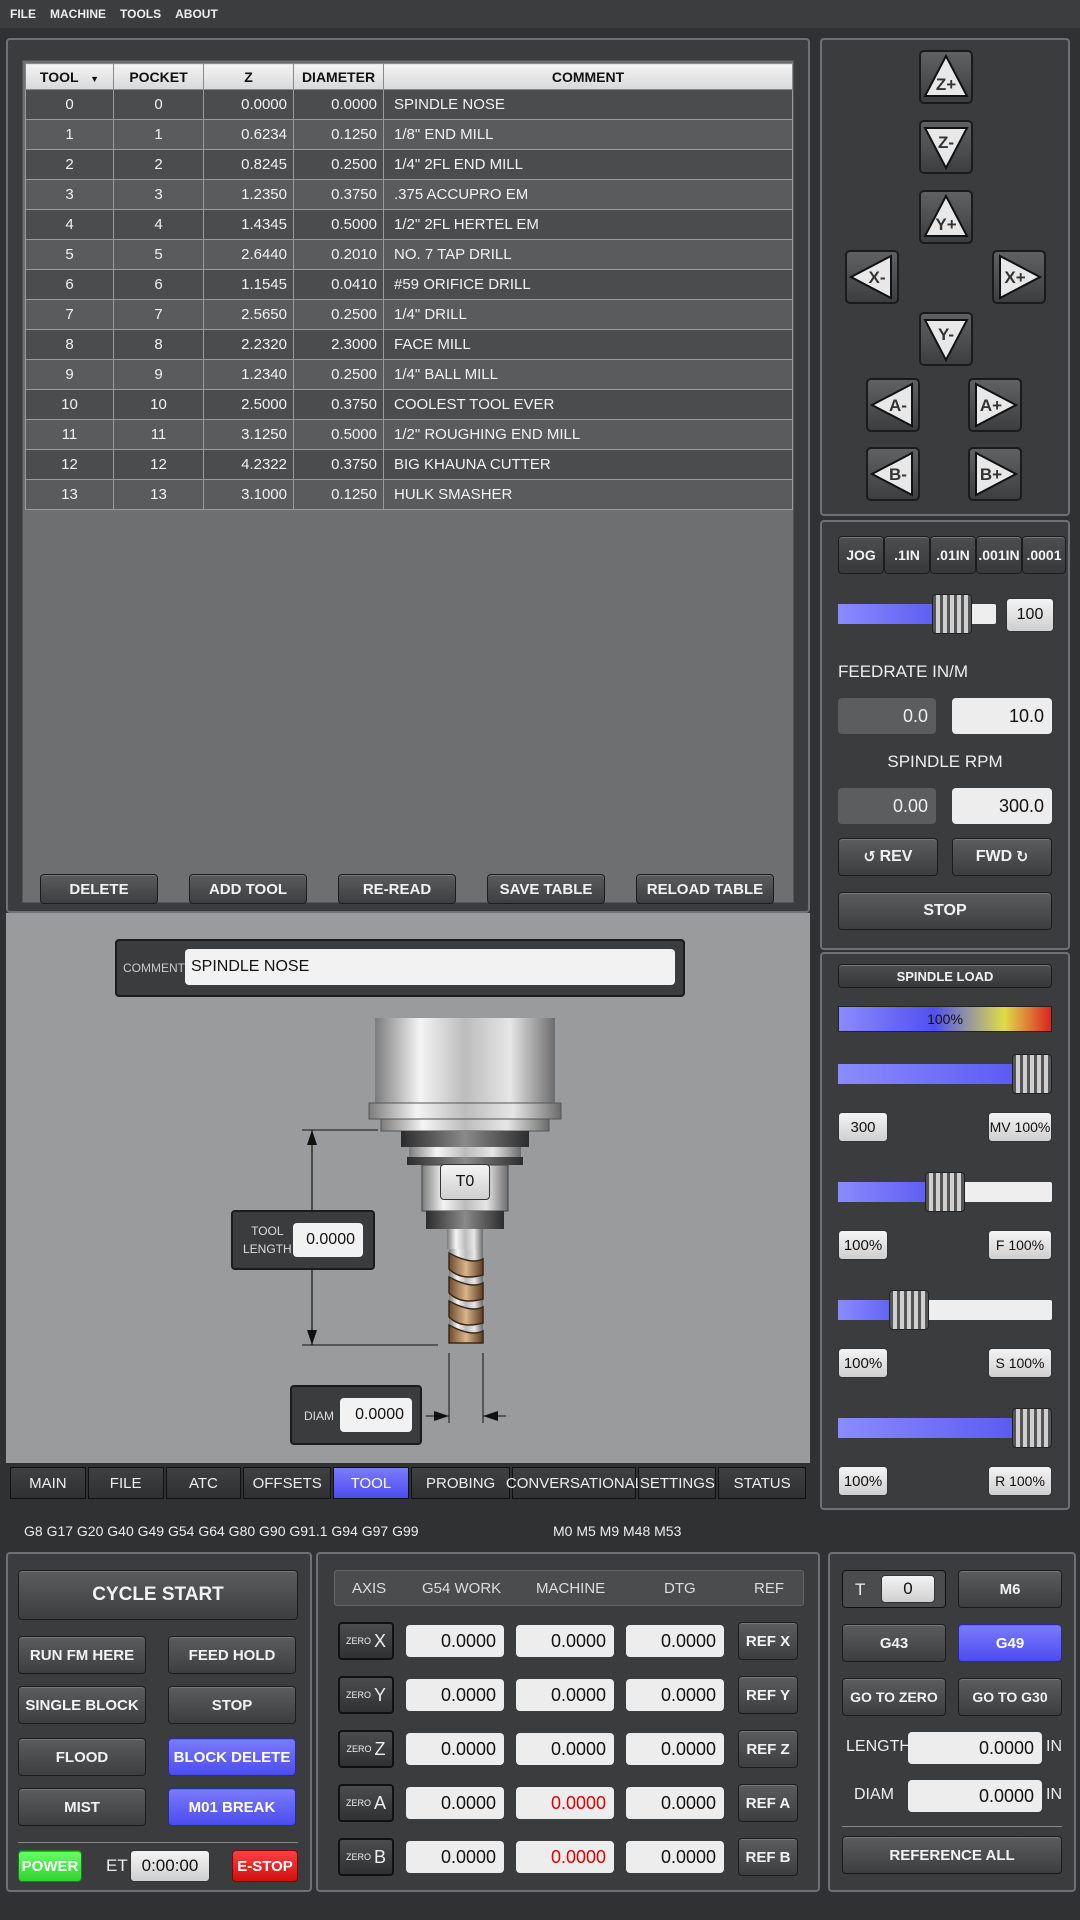 This screenshot has height=1920, width=1080. I want to click on cell-diameter: 2.3000, so click(338, 344).